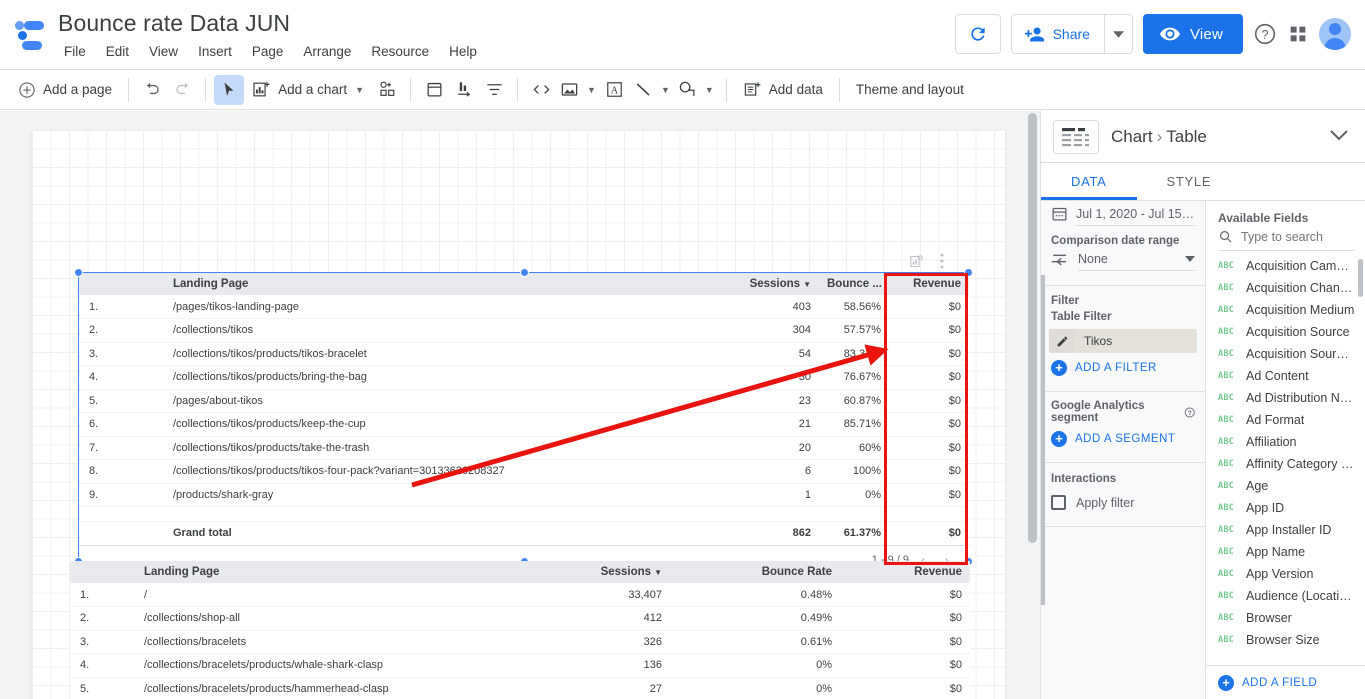 This screenshot has width=1365, height=699. Describe the element at coordinates (464, 90) in the screenshot. I see `data-control-button` at that location.